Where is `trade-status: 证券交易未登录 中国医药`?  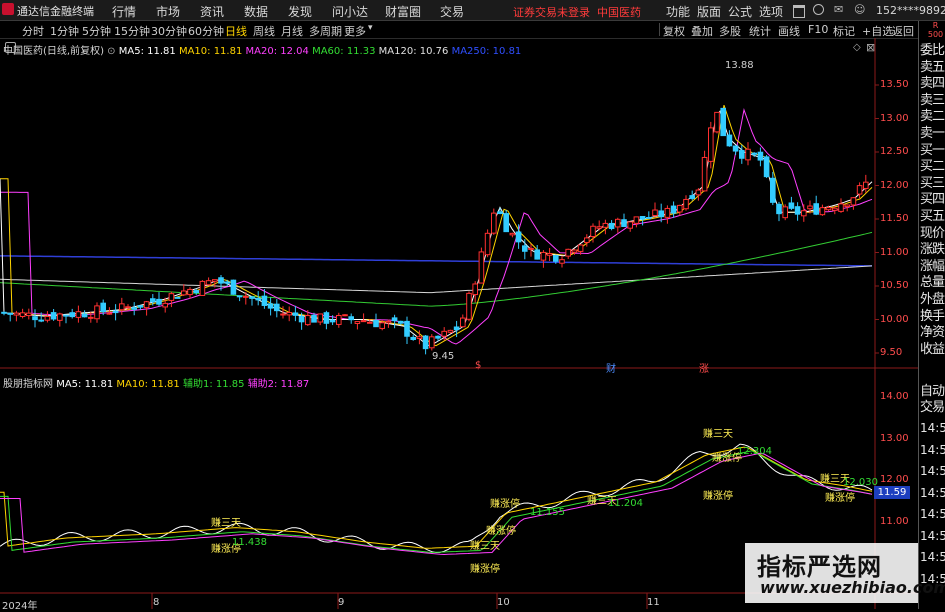
trade-status: 证券交易未登录 中国医药 is located at coordinates (577, 12).